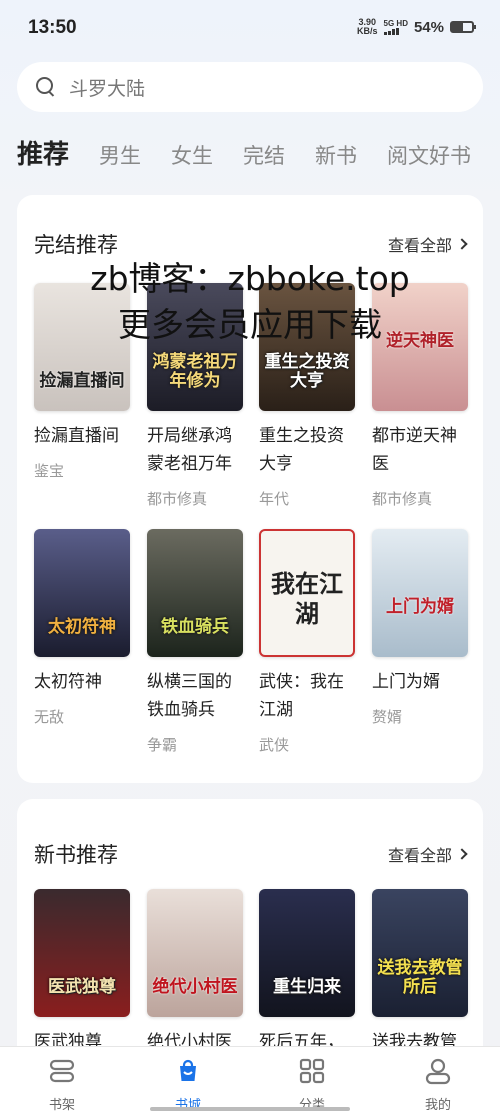 The width and height of the screenshot is (500, 1115). I want to click on category-tabs: 推荐 男生 女生 完结 新书 阅文好书, so click(258, 152).